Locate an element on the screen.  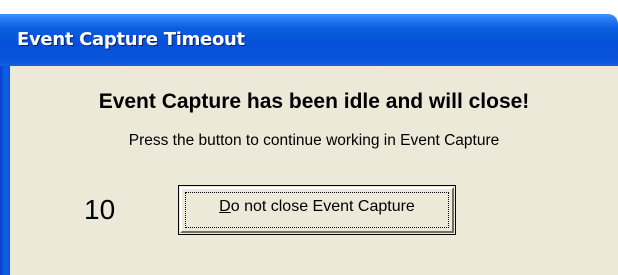
do-not-close-button: Do not close Event Capture is located at coordinates (317, 210).